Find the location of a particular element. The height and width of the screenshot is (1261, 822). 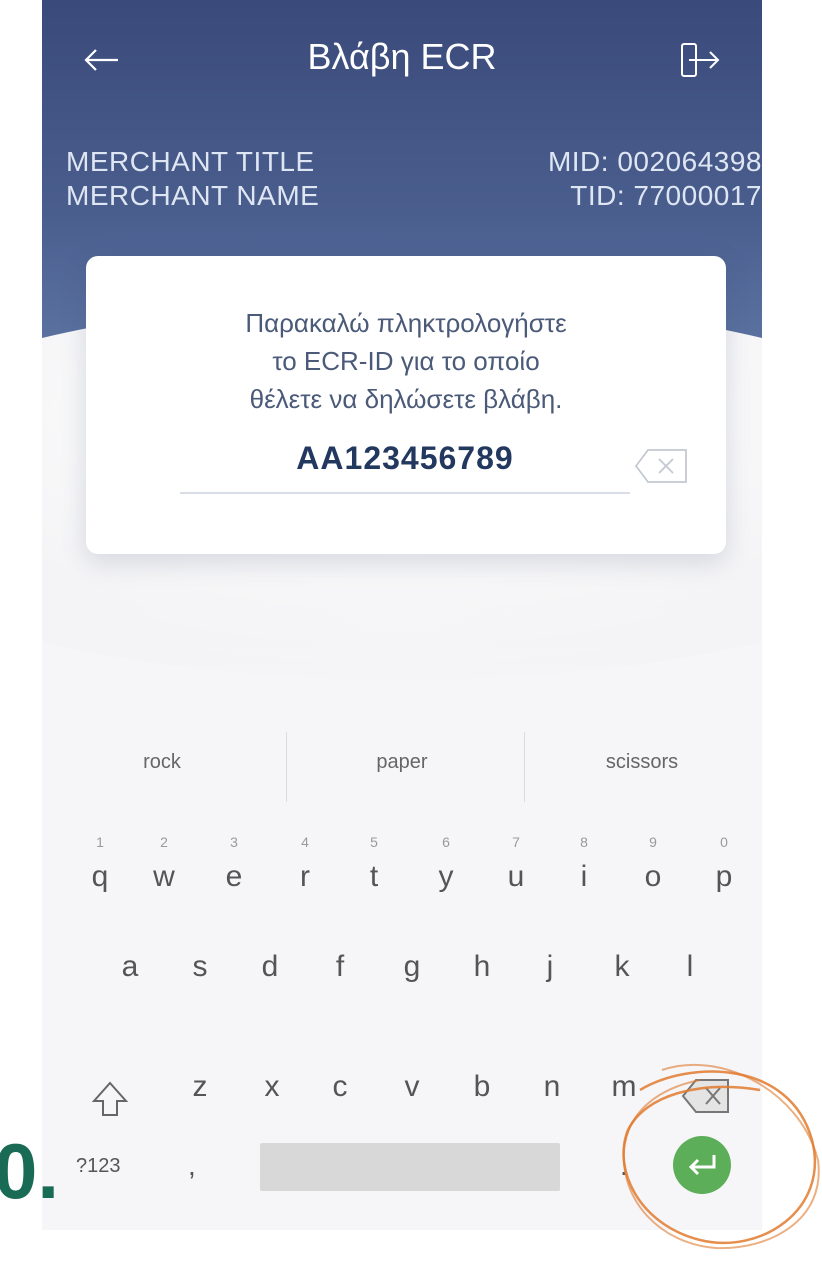

key-e: 3e is located at coordinates (234, 874).